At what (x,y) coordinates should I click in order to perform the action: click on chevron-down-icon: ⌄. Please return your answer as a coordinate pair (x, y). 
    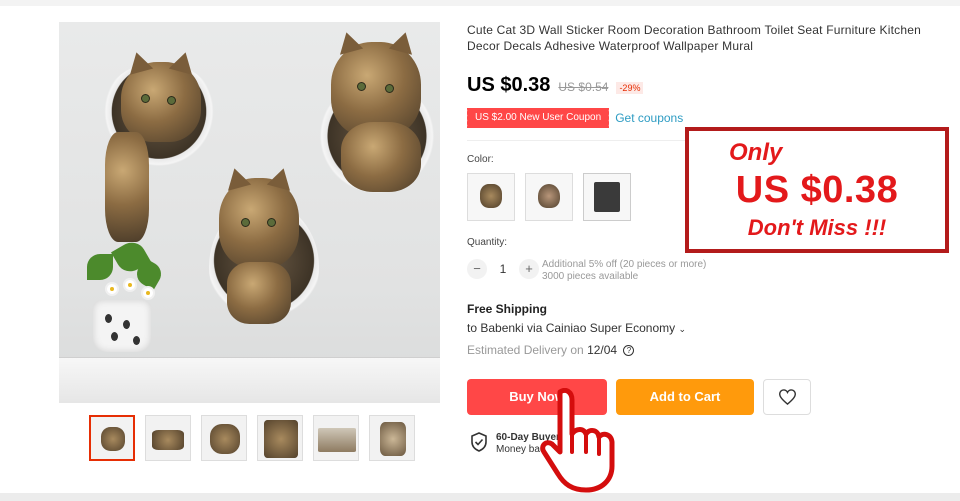
    Looking at the image, I should click on (682, 329).